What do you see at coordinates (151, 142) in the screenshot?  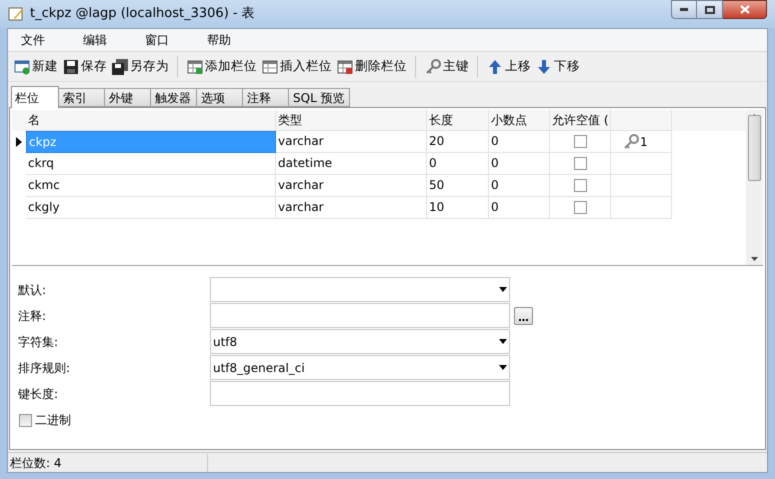 I see `table-cell: ckpz` at bounding box center [151, 142].